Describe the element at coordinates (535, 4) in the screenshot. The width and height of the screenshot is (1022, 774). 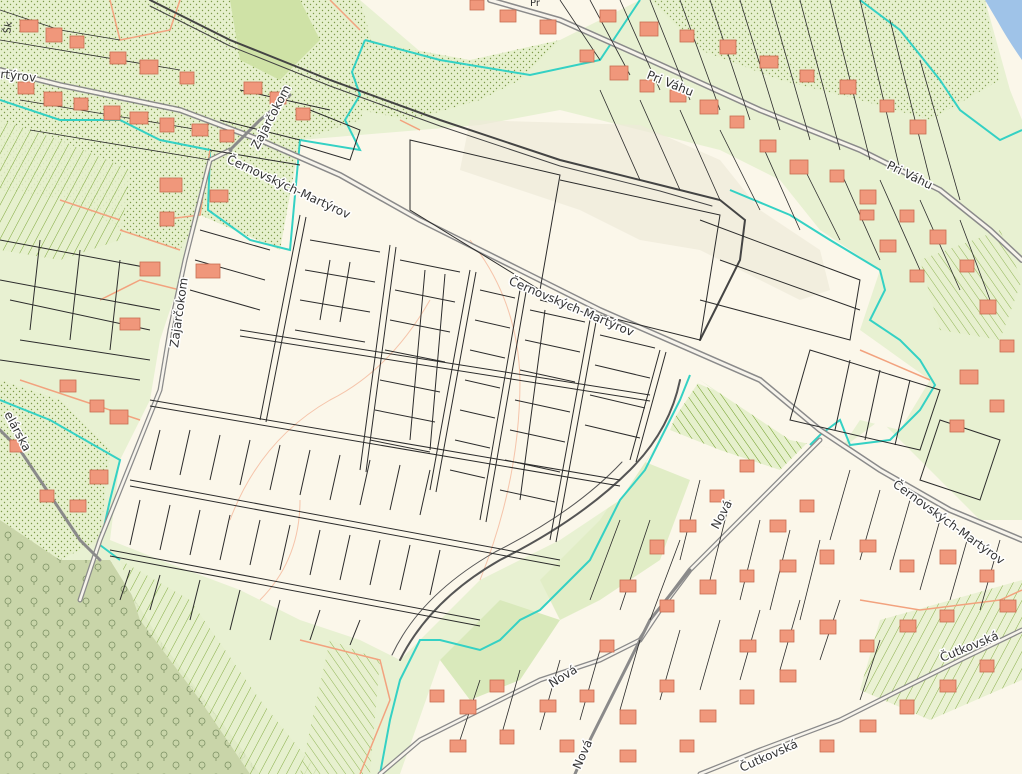
I see `edge-label-pr: Pr` at that location.